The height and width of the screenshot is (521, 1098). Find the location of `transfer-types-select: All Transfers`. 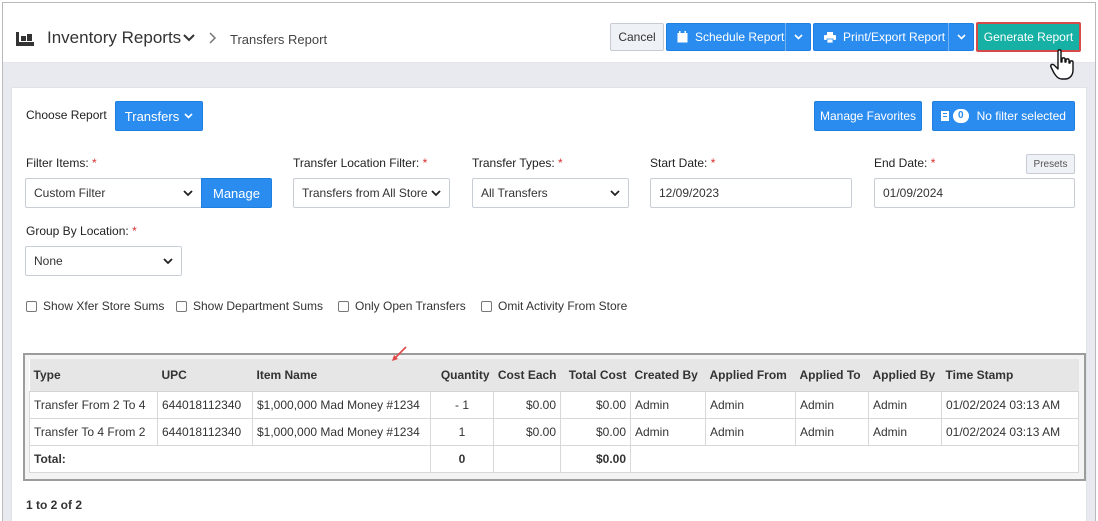

transfer-types-select: All Transfers is located at coordinates (550, 193).